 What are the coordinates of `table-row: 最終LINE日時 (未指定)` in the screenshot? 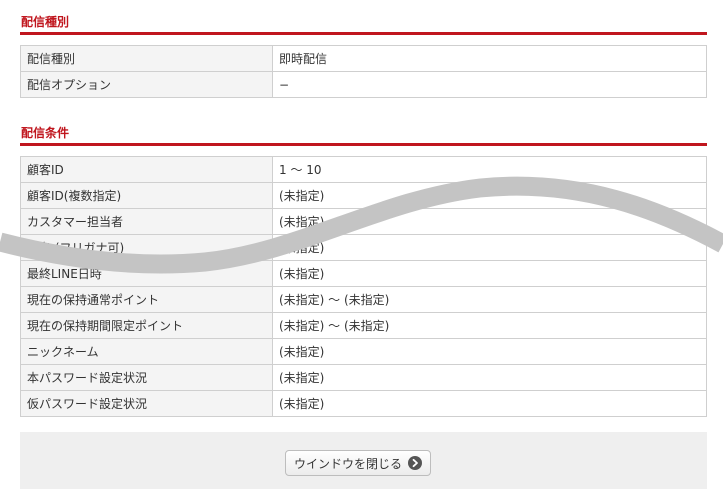 It's located at (363, 273).